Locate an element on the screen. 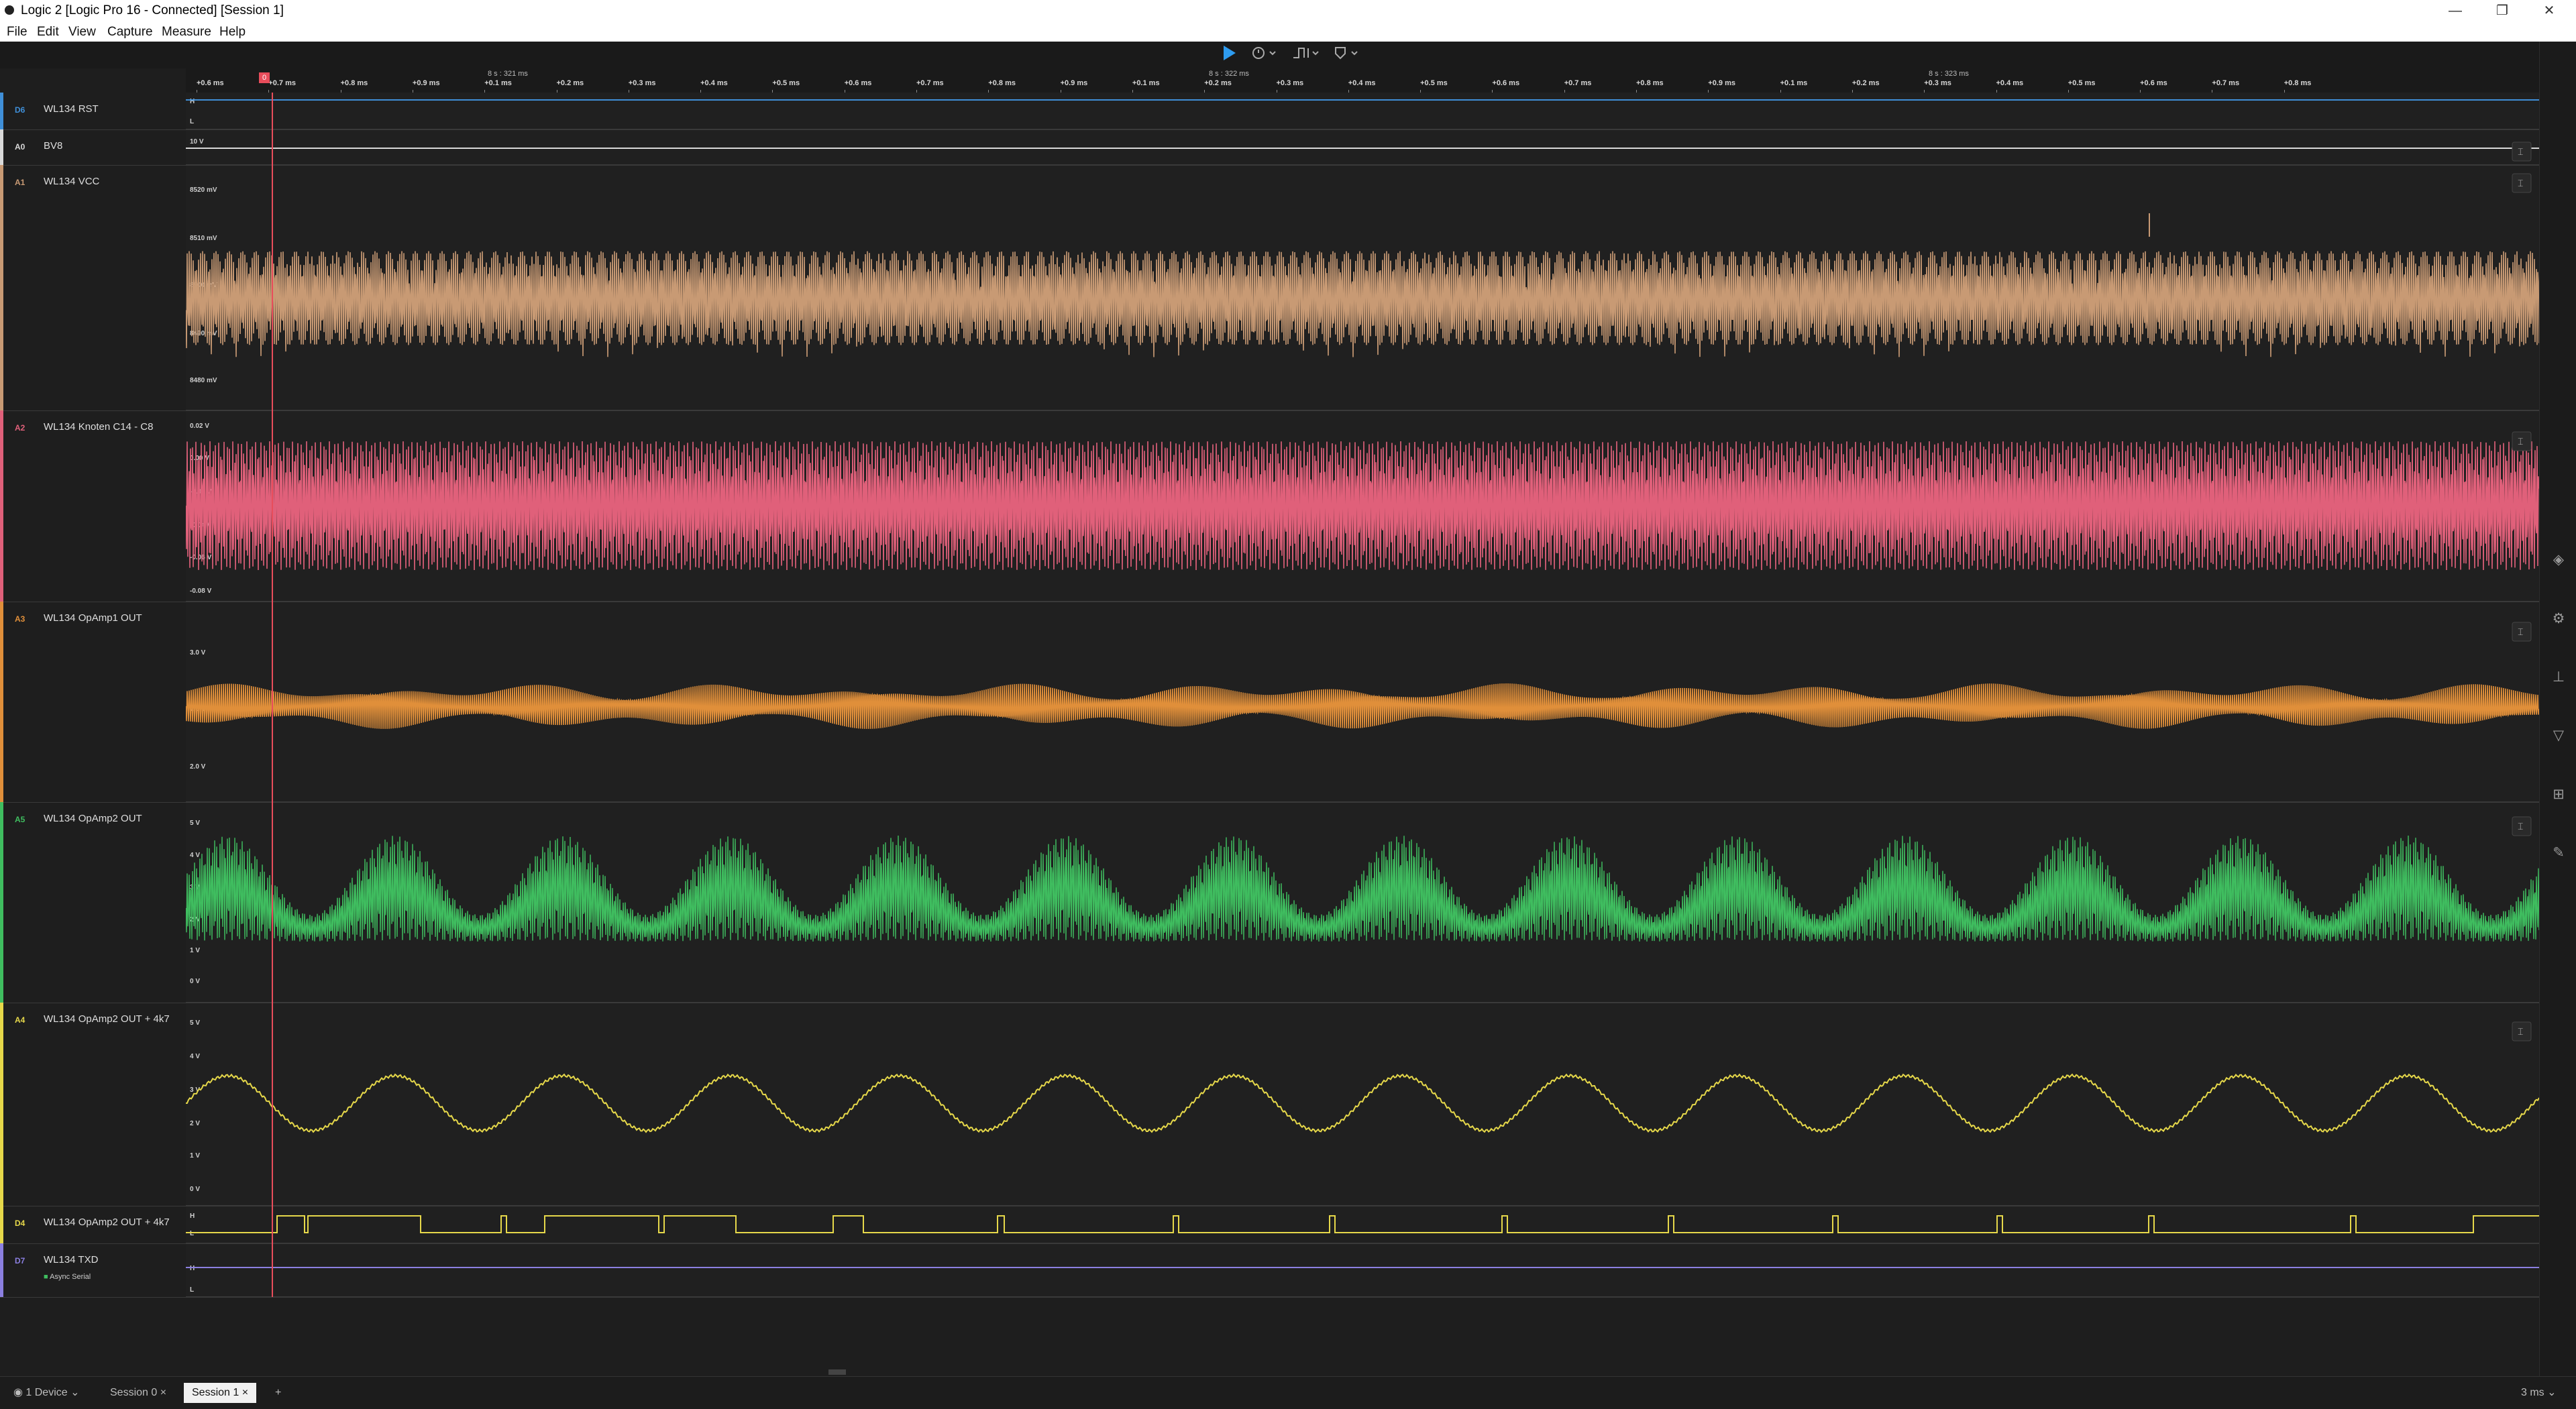 This screenshot has width=2576, height=1409. channel-name: WL134 VCC is located at coordinates (72, 181).